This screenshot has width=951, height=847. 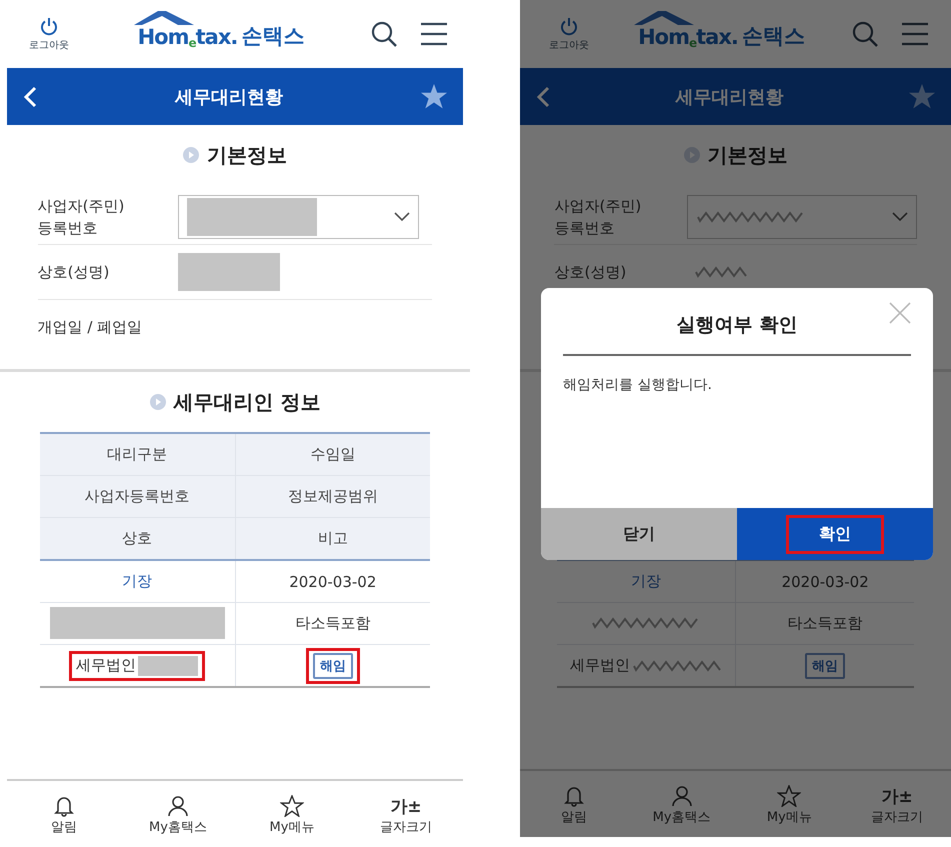 What do you see at coordinates (247, 402) in the screenshot?
I see `section-heading: 세무대리인 정보` at bounding box center [247, 402].